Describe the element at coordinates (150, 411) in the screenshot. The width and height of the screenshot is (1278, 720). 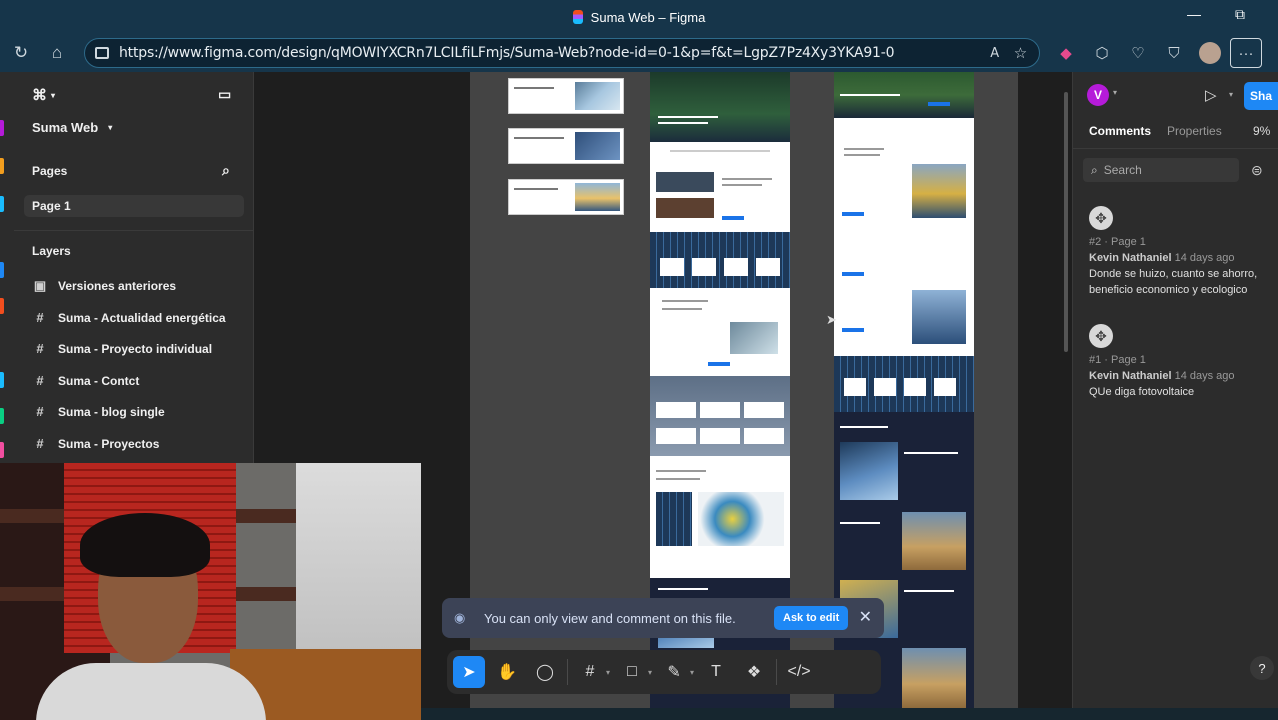
I see `layer-item-blog-single: # Suma - blog single` at that location.